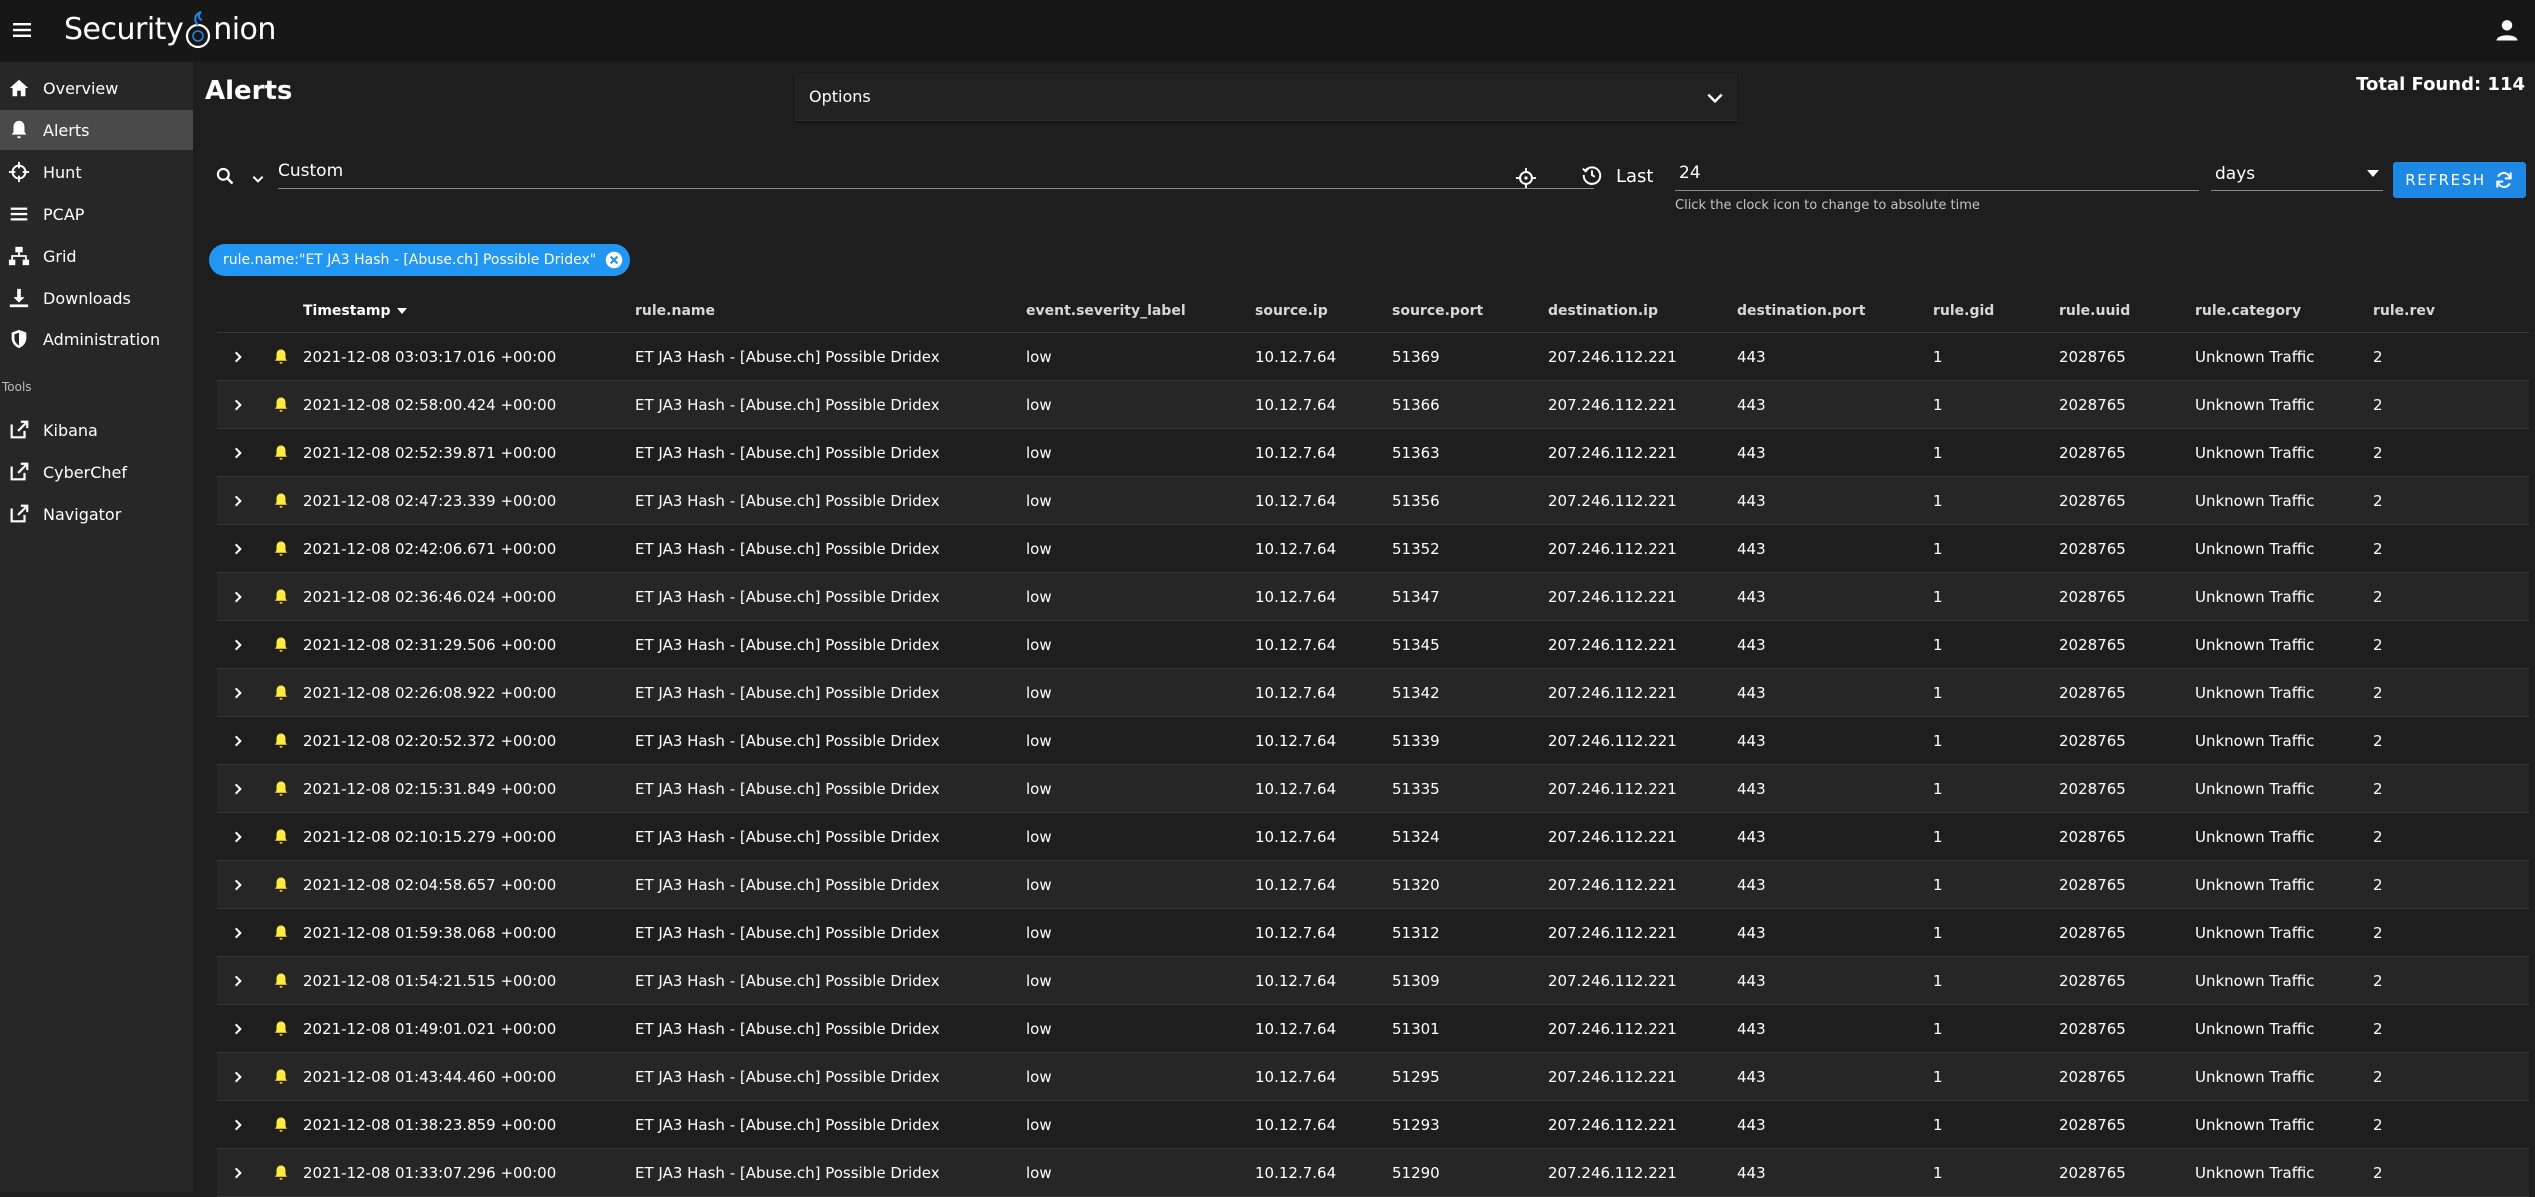 The width and height of the screenshot is (2535, 1197). Describe the element at coordinates (258, 179) in the screenshot. I see `chevron-down-icon` at that location.